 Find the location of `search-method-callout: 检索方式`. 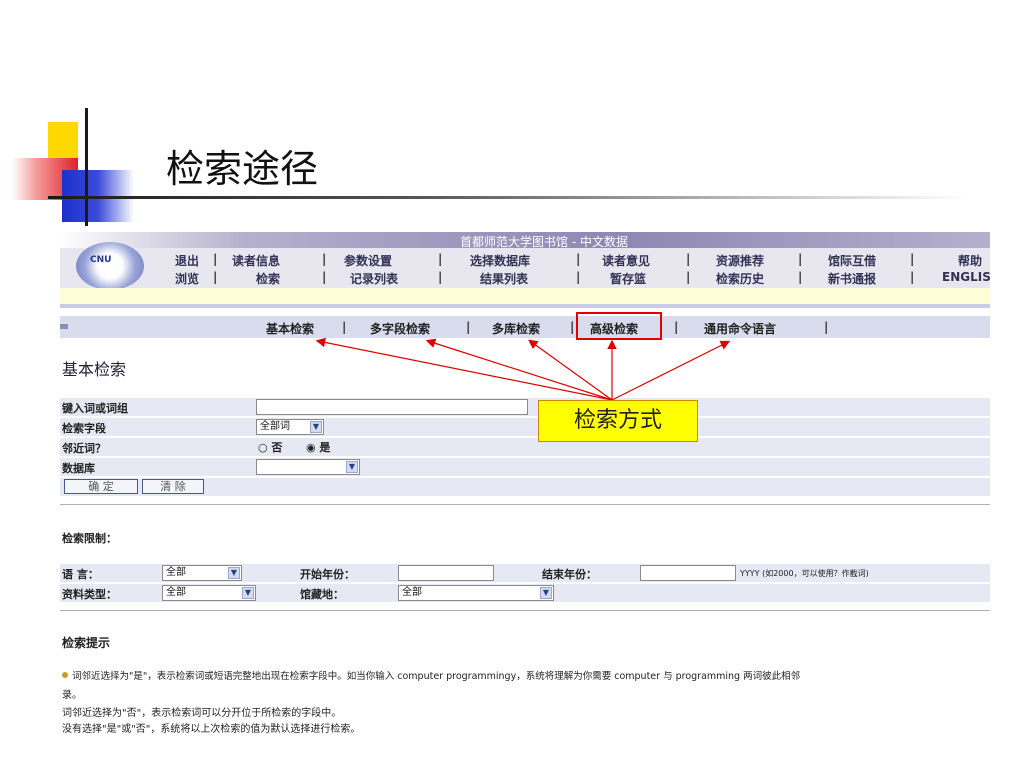

search-method-callout: 检索方式 is located at coordinates (618, 421).